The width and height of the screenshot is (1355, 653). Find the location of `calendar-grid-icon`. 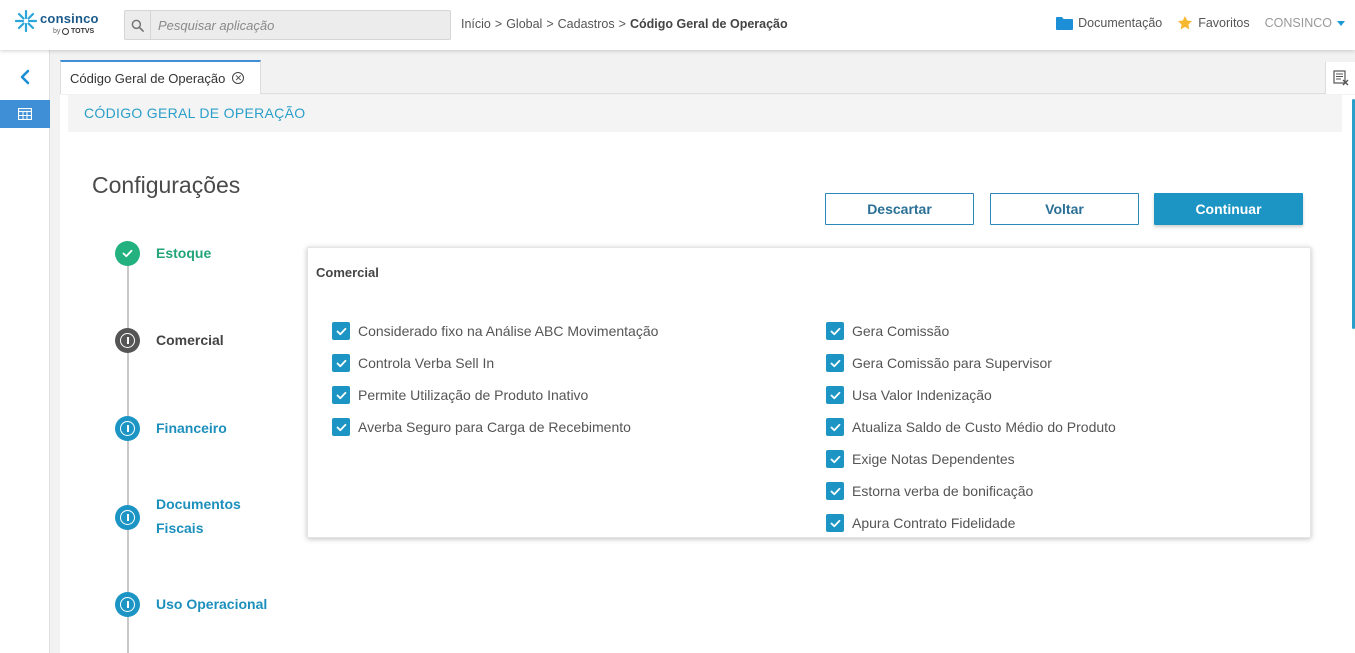

calendar-grid-icon is located at coordinates (25, 114).